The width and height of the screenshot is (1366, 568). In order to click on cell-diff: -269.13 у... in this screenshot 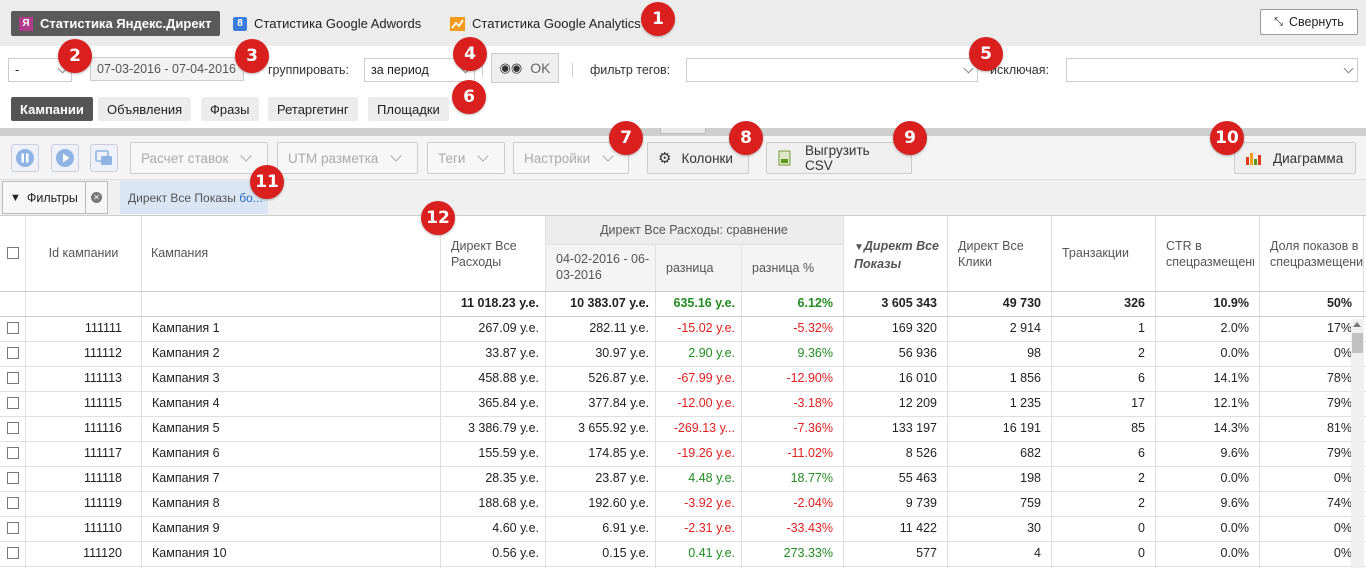, I will do `click(704, 428)`.